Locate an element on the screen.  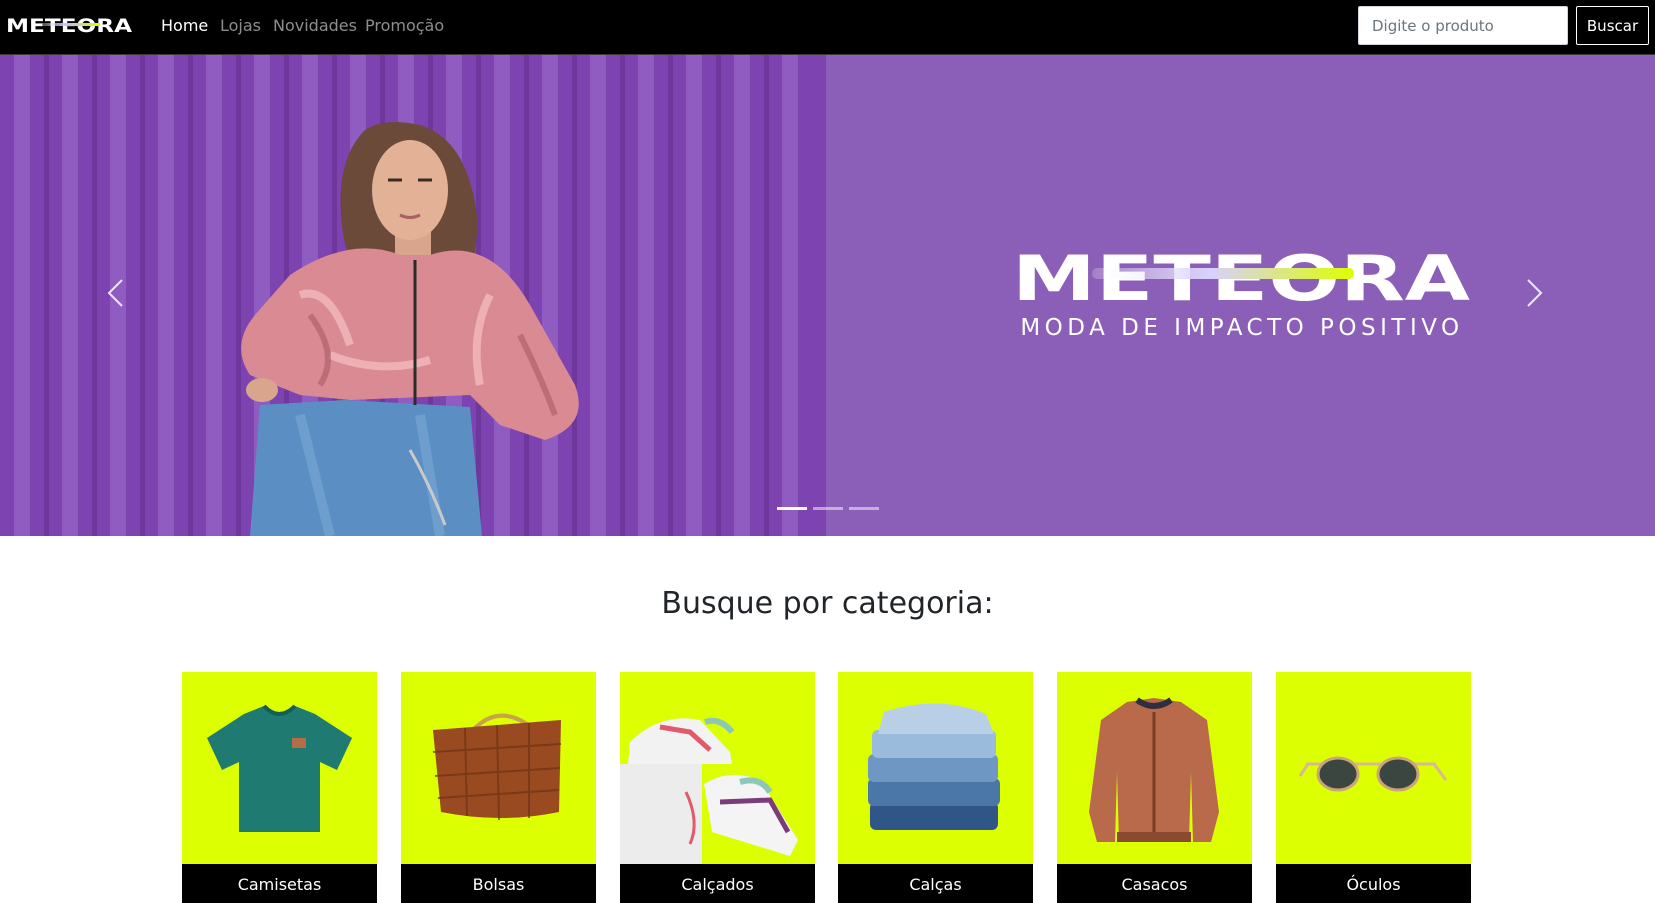
category-label: Casacos is located at coordinates (1154, 883).